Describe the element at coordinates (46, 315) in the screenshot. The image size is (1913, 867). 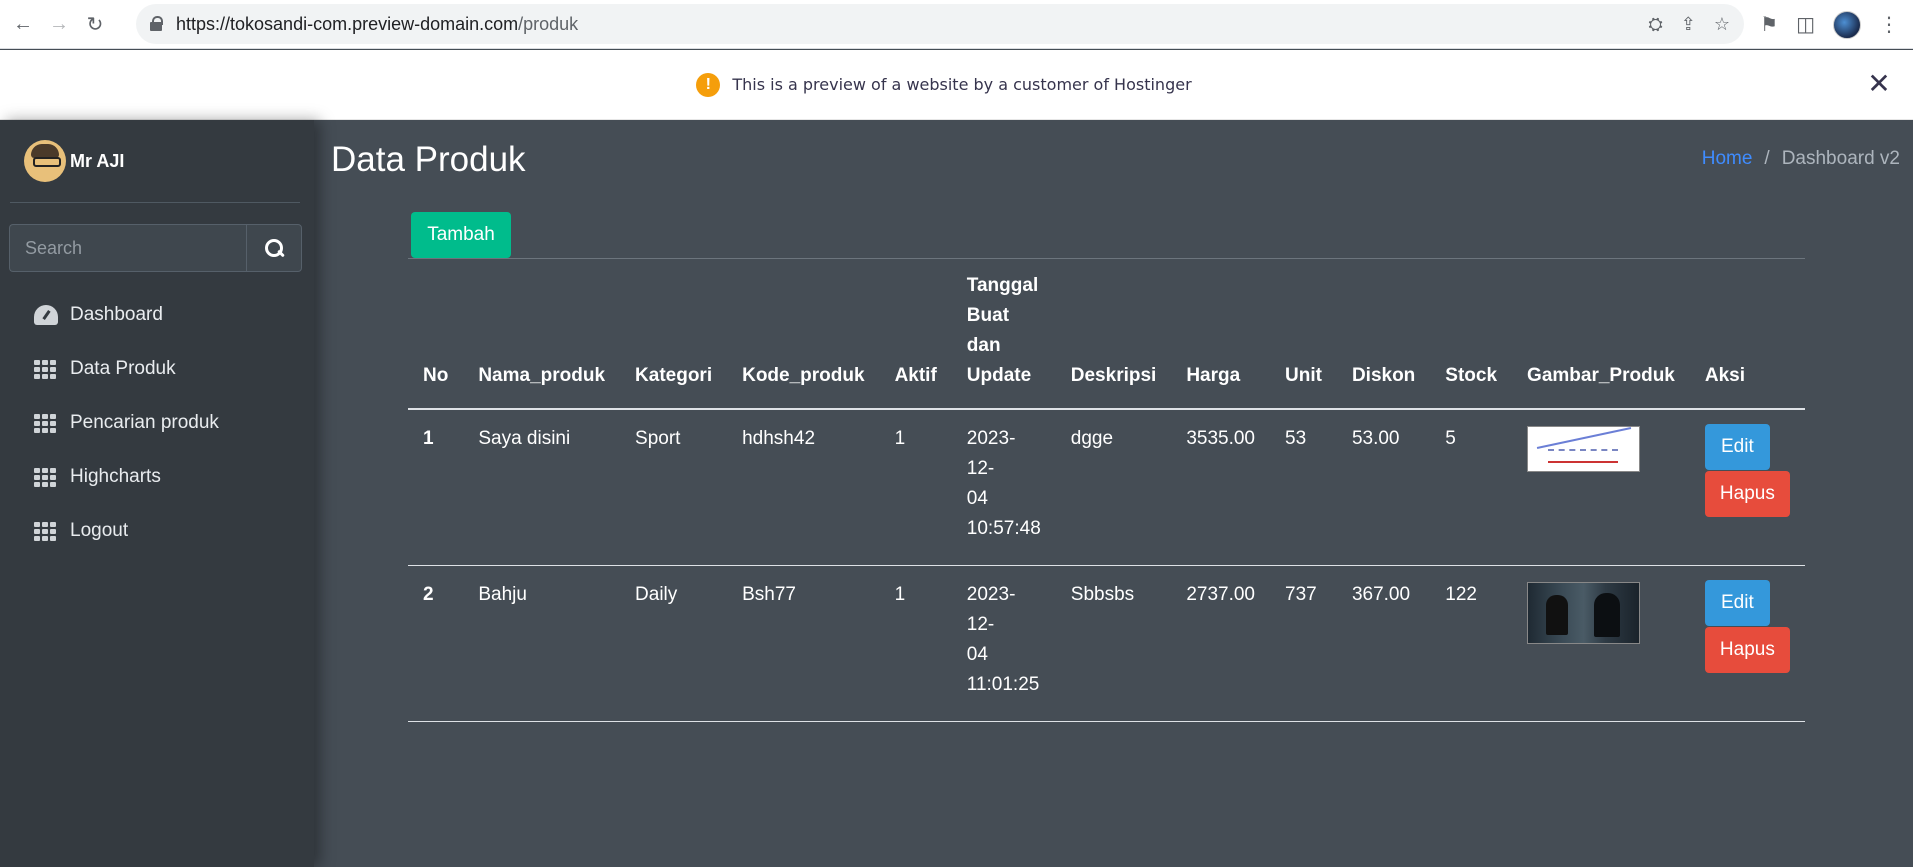
I see `dashboard-gauge-icon` at that location.